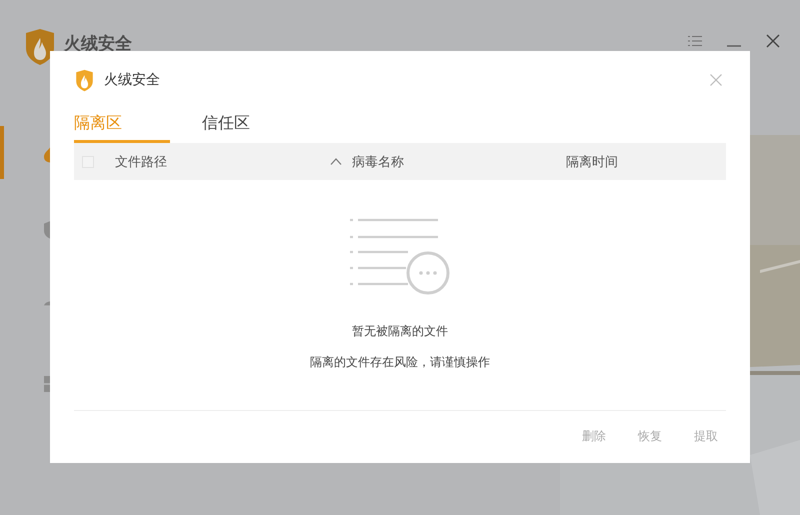  I want to click on sort-caret-icon, so click(336, 161).